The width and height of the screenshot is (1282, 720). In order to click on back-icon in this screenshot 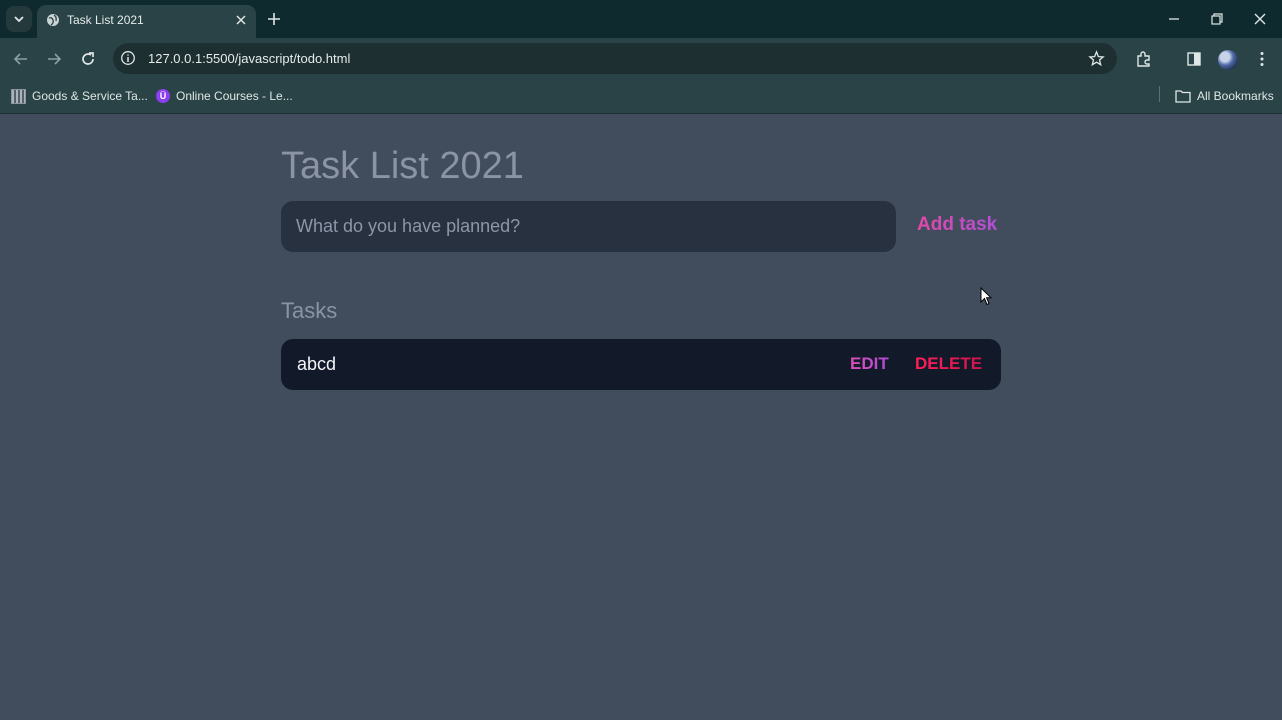, I will do `click(21, 59)`.